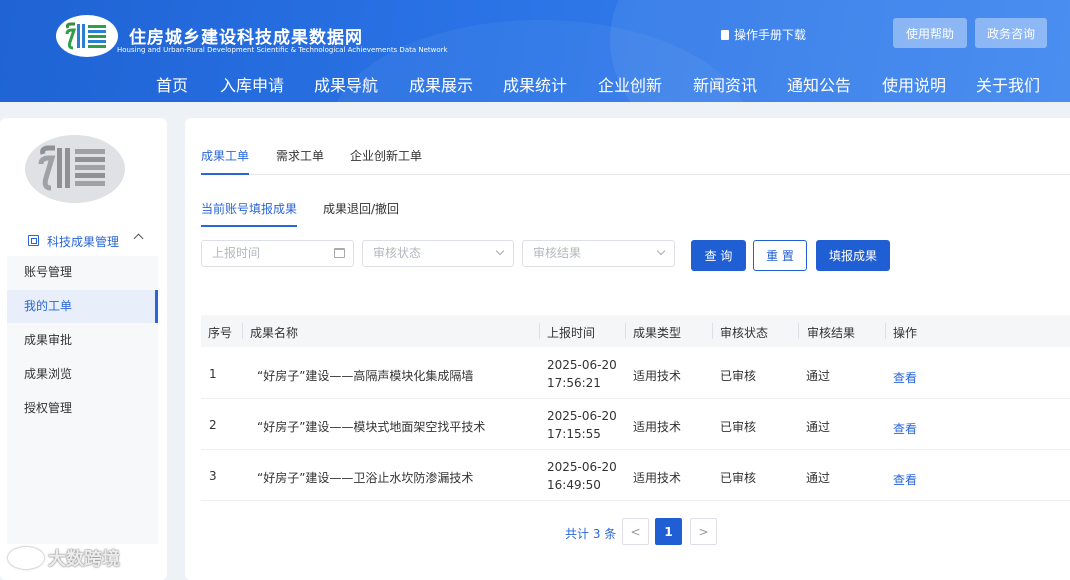 Image resolution: width=1070 pixels, height=580 pixels. I want to click on watermark-logo-icon, so click(26, 558).